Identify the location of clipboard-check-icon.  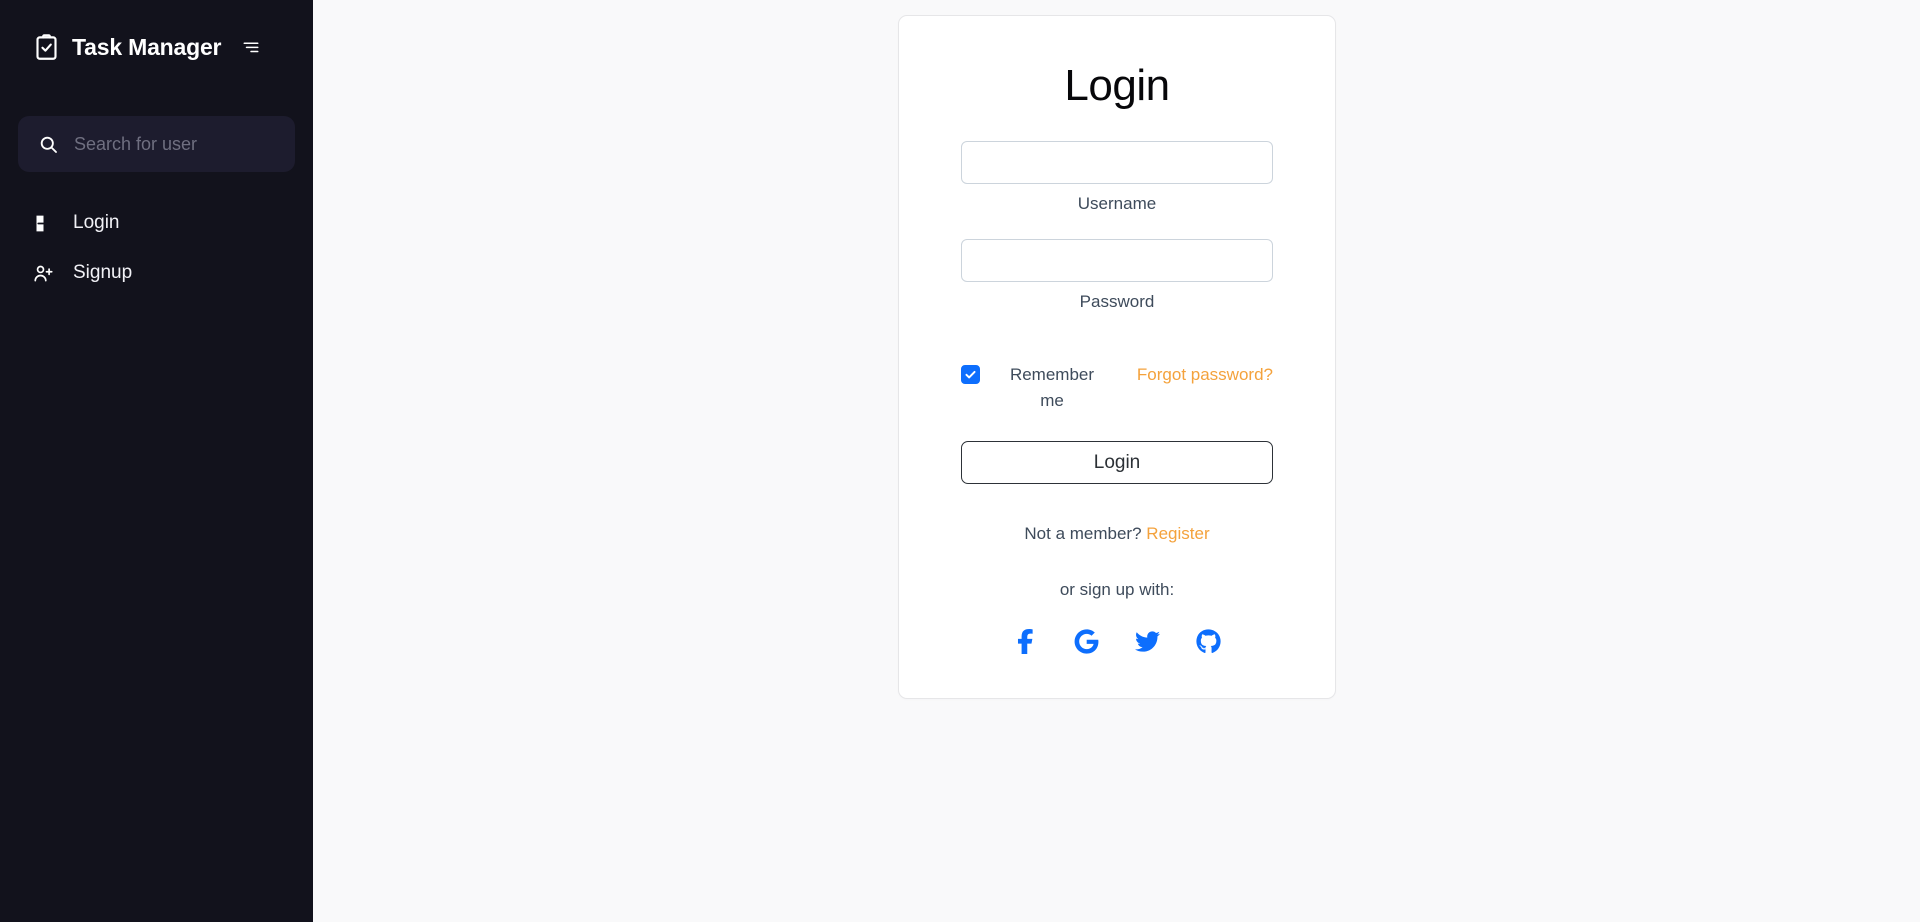
(46, 47).